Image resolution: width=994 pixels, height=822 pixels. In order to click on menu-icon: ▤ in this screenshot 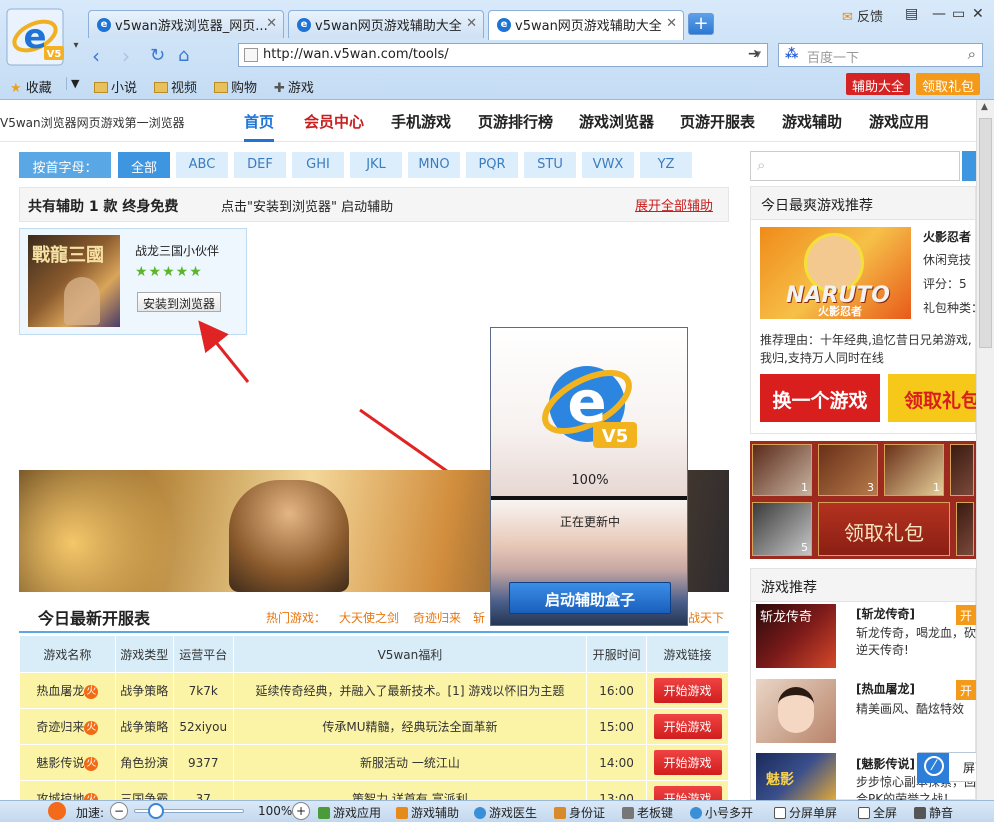, I will do `click(911, 14)`.